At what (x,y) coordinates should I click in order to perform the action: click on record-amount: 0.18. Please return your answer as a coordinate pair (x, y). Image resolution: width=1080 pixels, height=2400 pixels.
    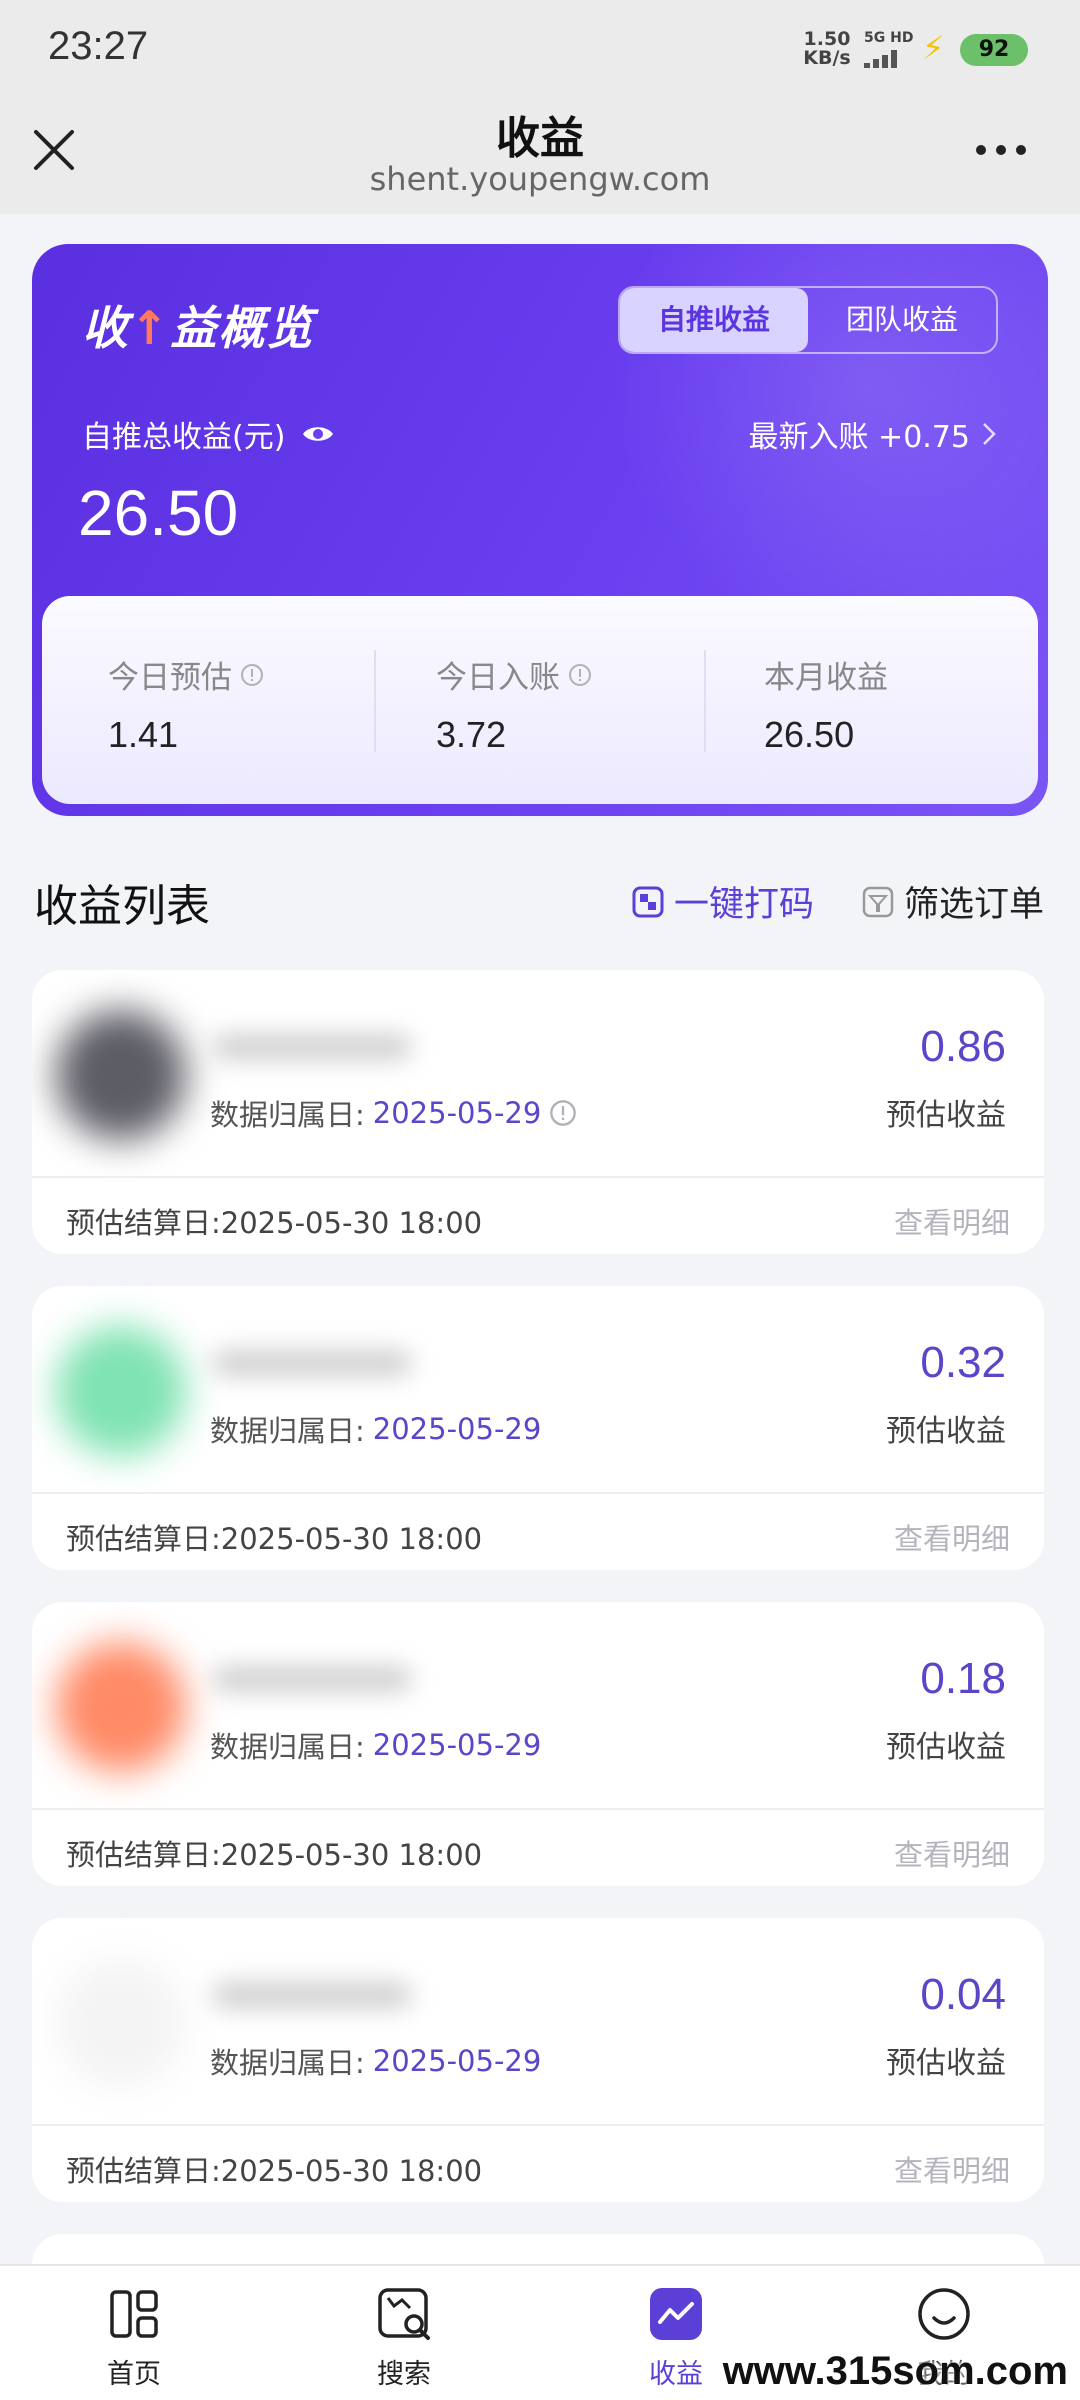
    Looking at the image, I should click on (963, 1678).